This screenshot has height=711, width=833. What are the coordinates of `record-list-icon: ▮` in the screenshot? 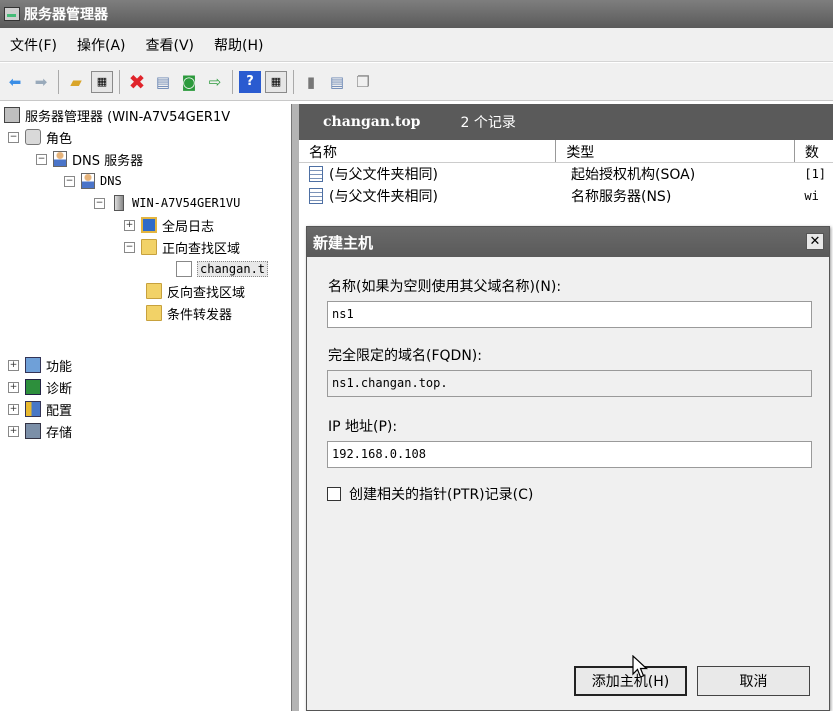 It's located at (311, 82).